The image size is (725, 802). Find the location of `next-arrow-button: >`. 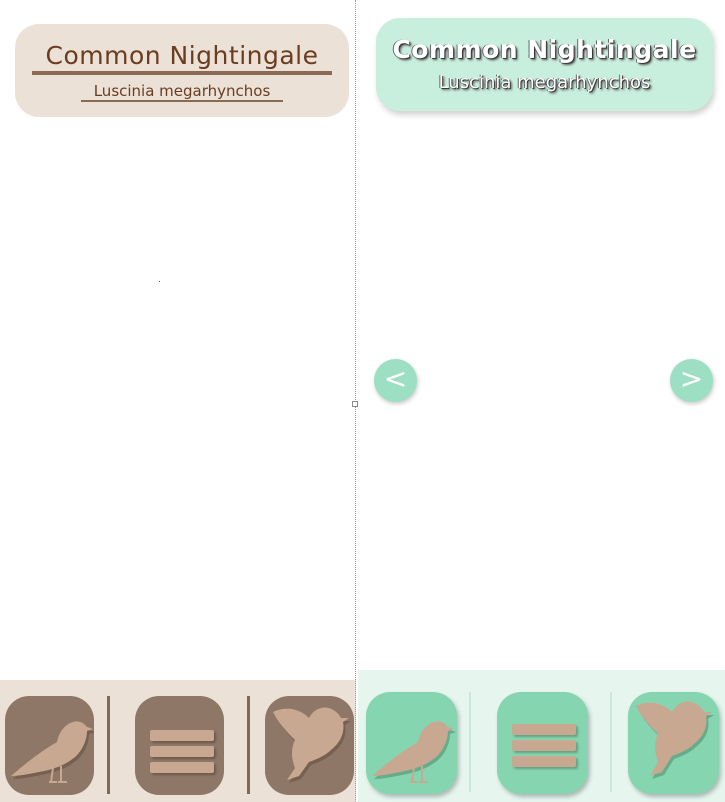

next-arrow-button: > is located at coordinates (691, 380).